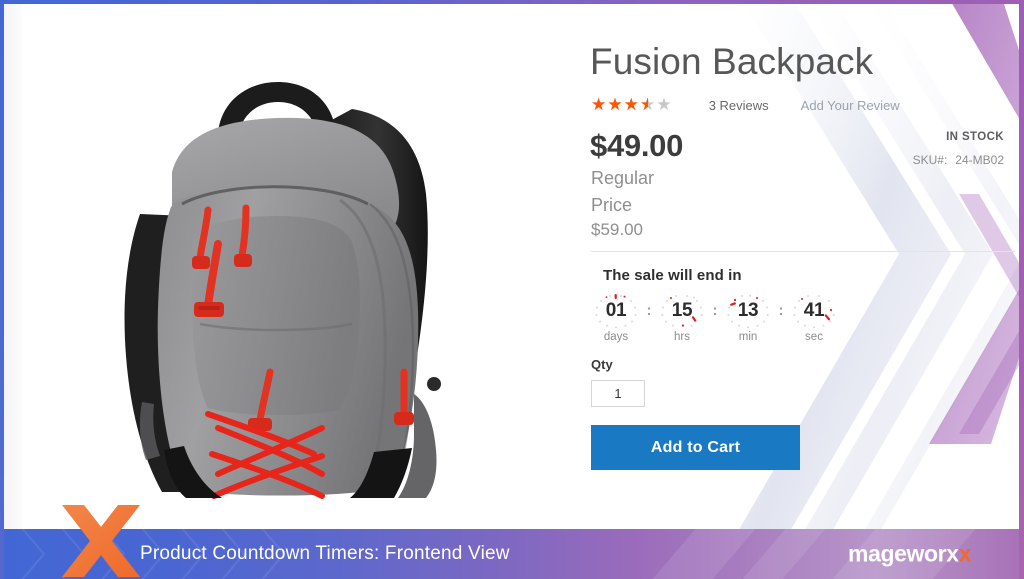 Image resolution: width=1024 pixels, height=579 pixels. I want to click on countdown-label-days: days, so click(616, 337).